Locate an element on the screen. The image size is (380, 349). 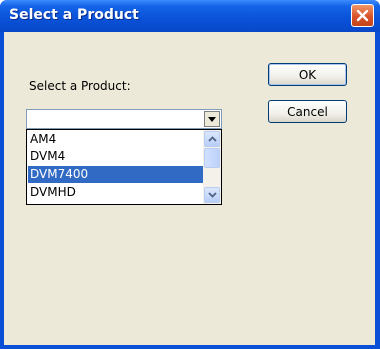
scroll-up-icon is located at coordinates (212, 139).